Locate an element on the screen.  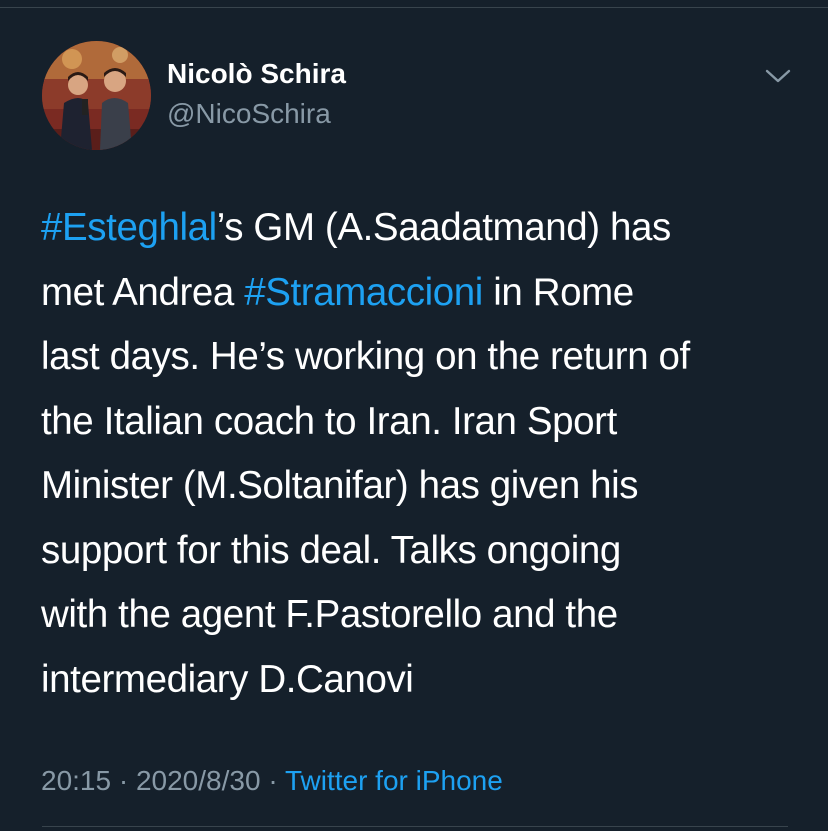
tweet-menu-button is located at coordinates (778, 76).